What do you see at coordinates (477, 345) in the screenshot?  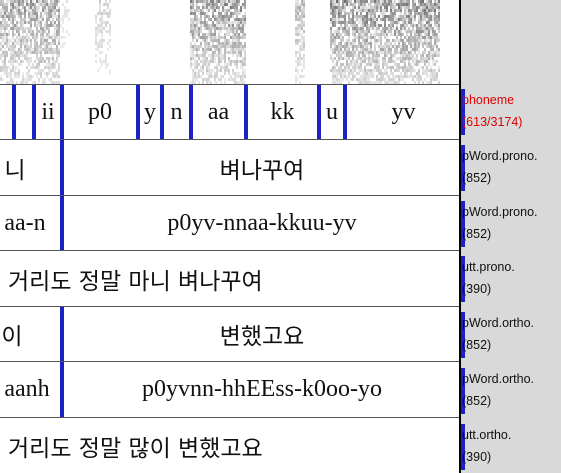 I see `tier-count: (852)` at bounding box center [477, 345].